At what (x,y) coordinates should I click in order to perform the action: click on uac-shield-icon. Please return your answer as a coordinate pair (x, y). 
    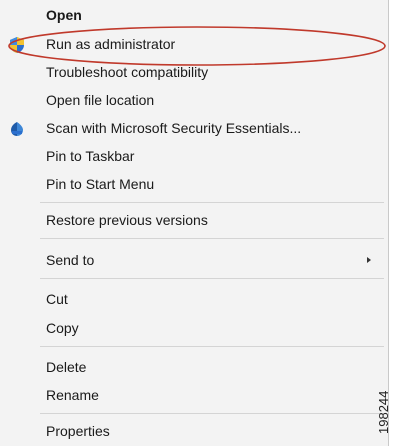
    Looking at the image, I should click on (17, 44).